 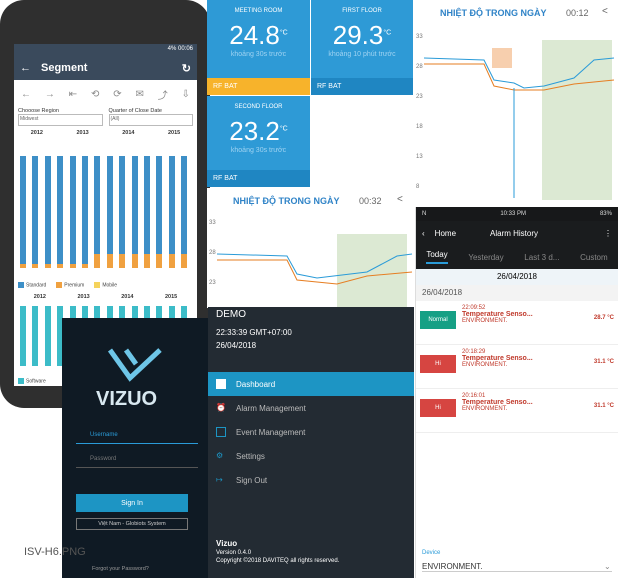 I want to click on back-label: Home, so click(x=445, y=233).